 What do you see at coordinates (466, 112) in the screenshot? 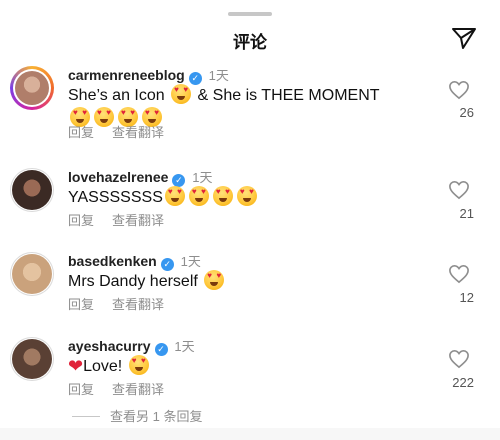
I see `like-count: 26` at bounding box center [466, 112].